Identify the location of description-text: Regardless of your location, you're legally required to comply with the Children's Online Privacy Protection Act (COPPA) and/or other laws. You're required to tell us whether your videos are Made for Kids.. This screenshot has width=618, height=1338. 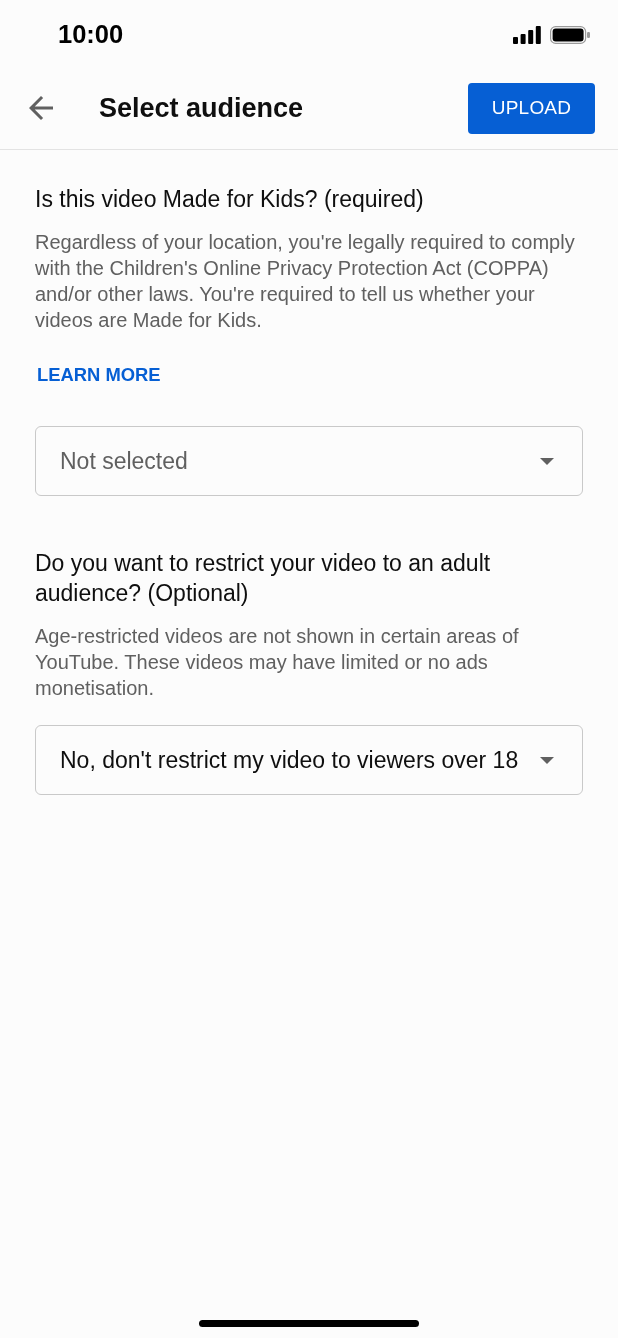
(305, 281).